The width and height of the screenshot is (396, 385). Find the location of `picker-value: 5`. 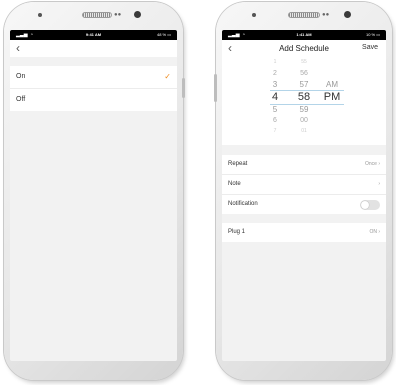

picker-value: 5 is located at coordinates (275, 109).